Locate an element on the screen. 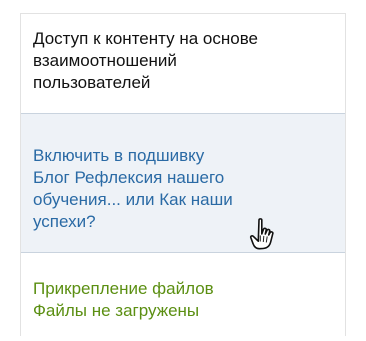 The height and width of the screenshot is (341, 366). attach-files-link: Прикрепление файлов is located at coordinates (189, 289).